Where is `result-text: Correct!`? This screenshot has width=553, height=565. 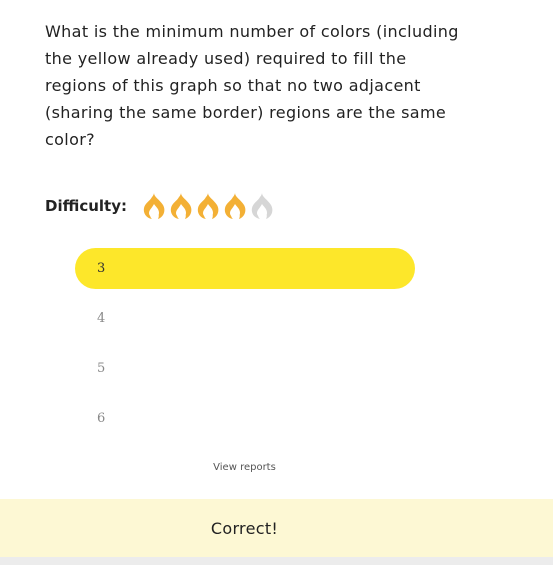 result-text: Correct! is located at coordinates (244, 528).